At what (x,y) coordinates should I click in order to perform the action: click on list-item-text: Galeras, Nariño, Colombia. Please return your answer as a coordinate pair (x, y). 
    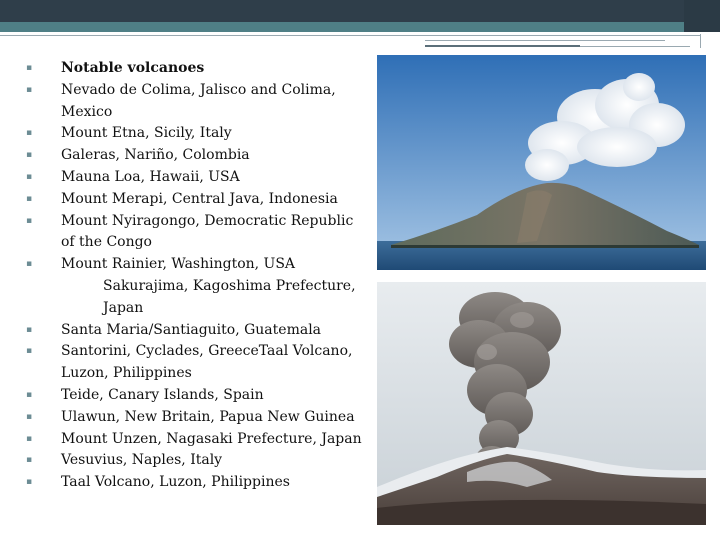
    Looking at the image, I should click on (155, 155).